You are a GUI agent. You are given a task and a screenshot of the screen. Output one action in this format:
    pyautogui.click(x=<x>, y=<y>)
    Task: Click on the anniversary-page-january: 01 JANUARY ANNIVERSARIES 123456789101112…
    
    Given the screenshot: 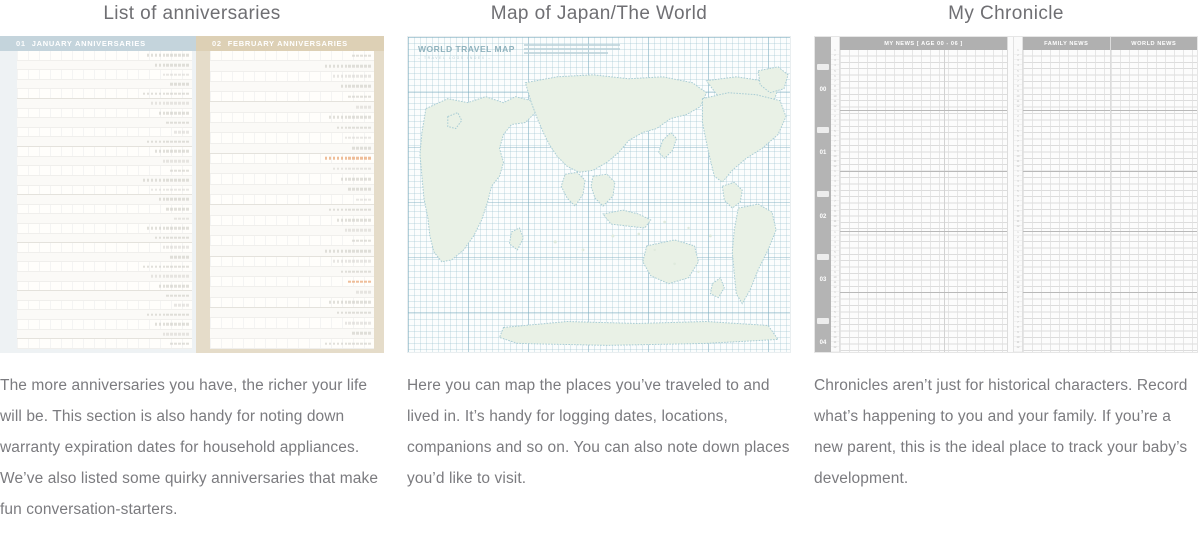 What is the action you would take?
    pyautogui.click(x=98, y=194)
    